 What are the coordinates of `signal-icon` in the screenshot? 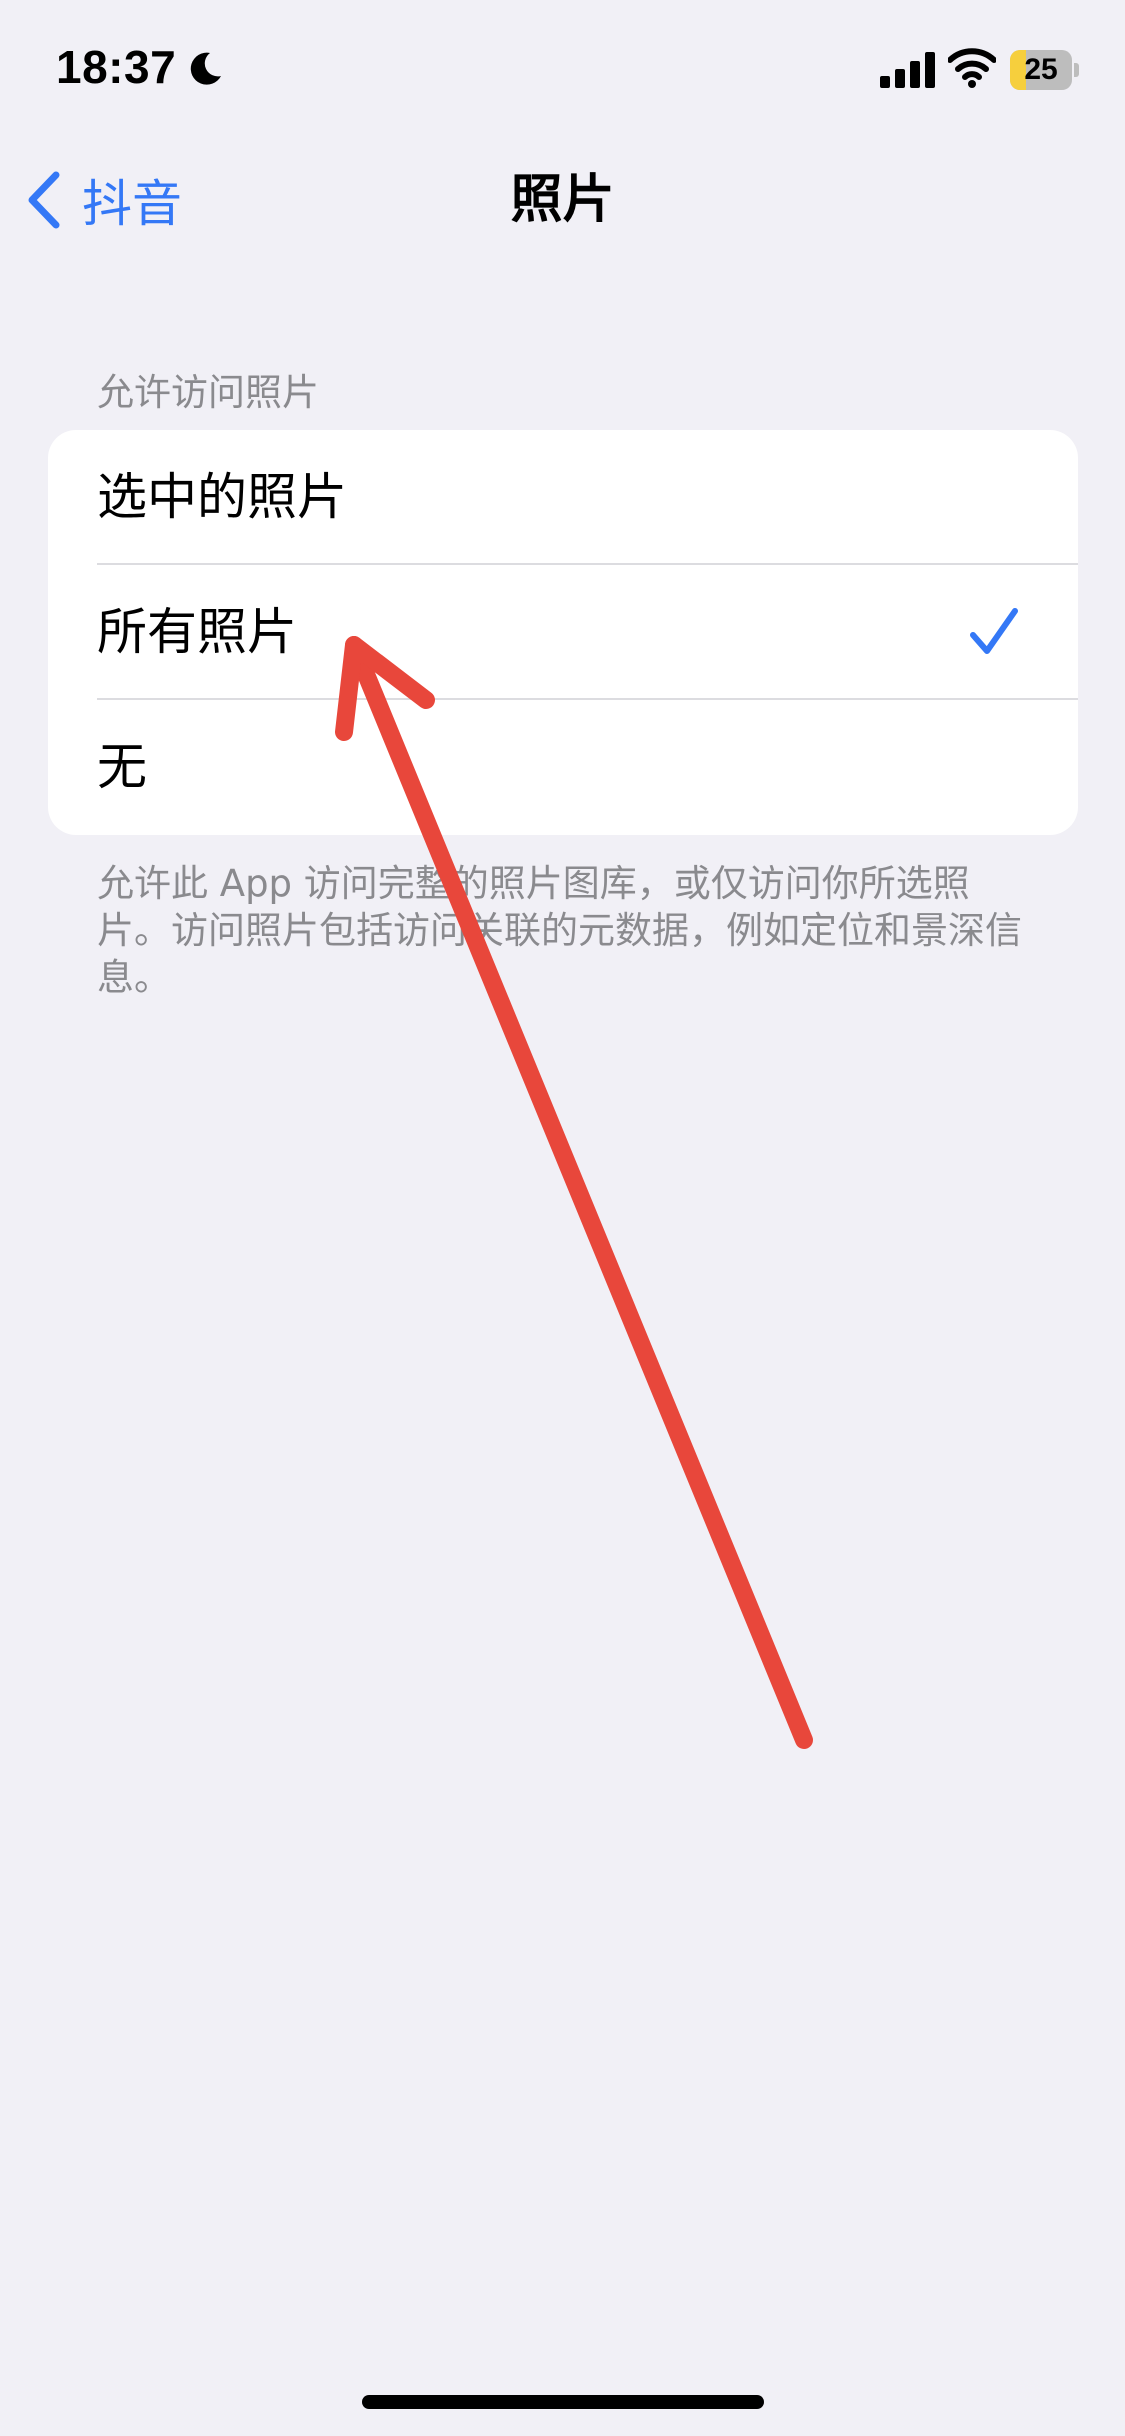 It's located at (907, 70).